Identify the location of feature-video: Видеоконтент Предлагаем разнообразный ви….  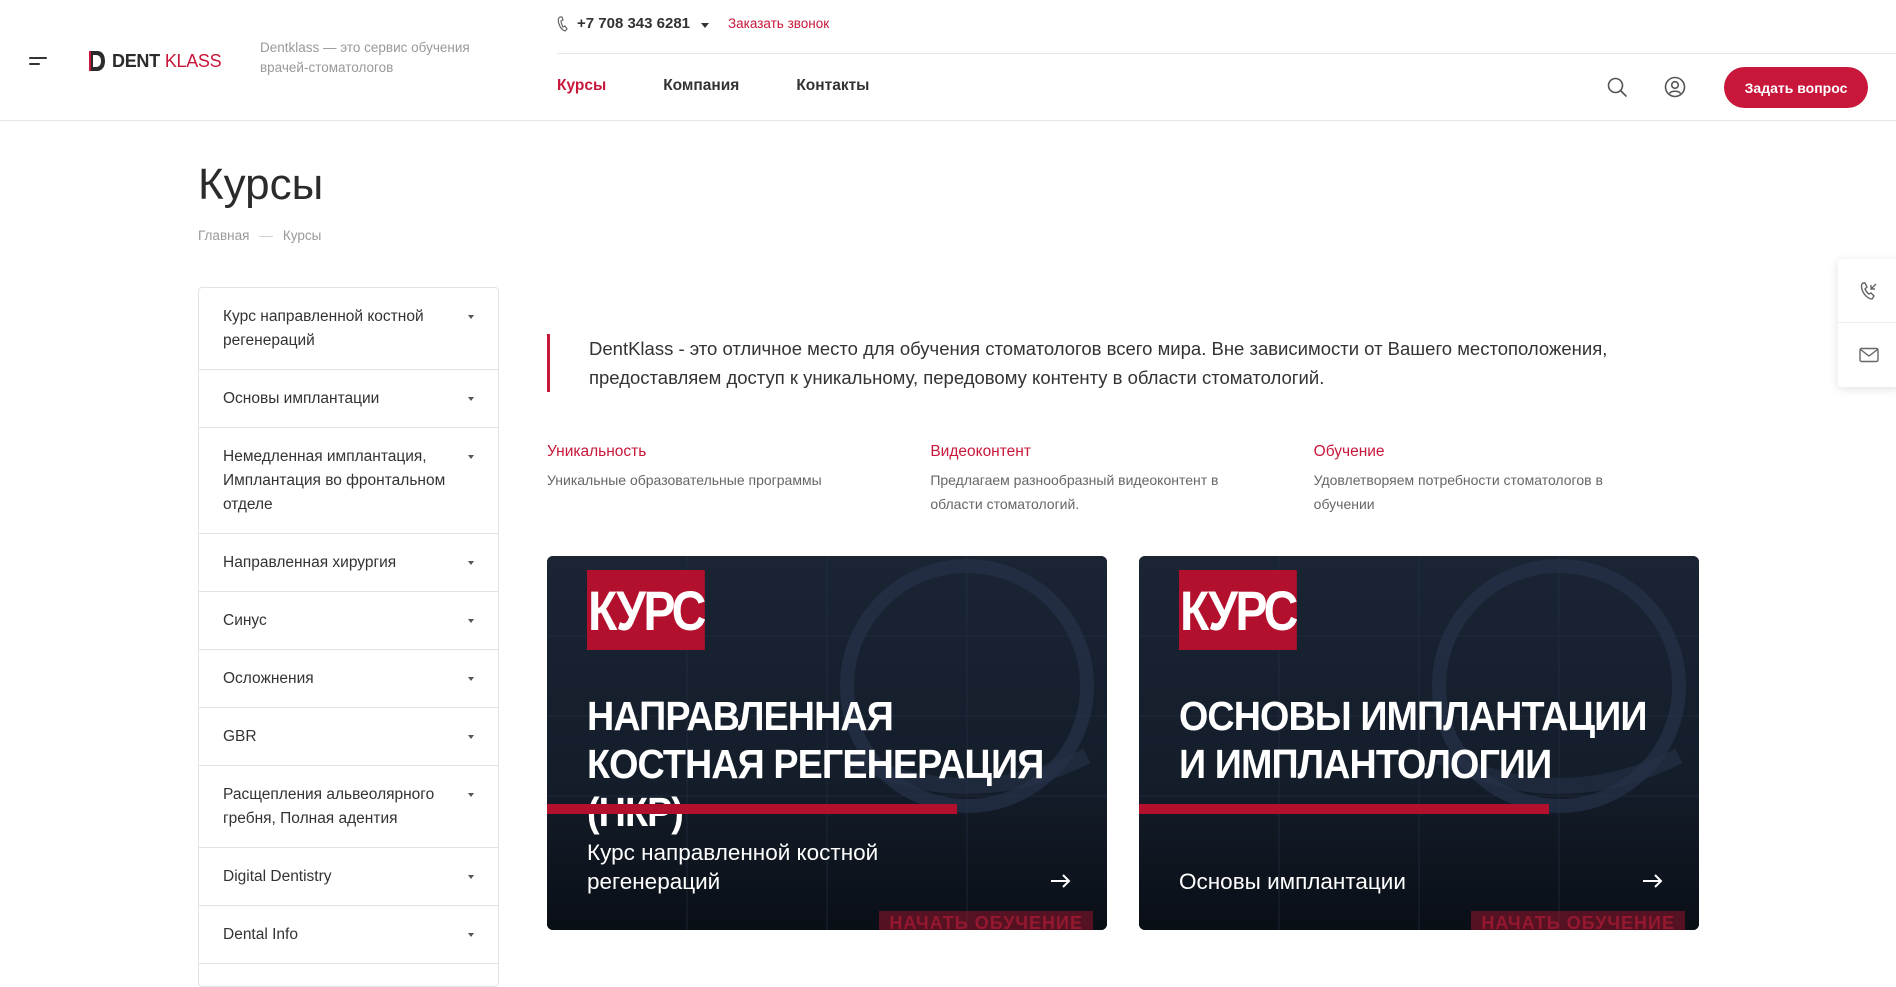
(1121, 479).